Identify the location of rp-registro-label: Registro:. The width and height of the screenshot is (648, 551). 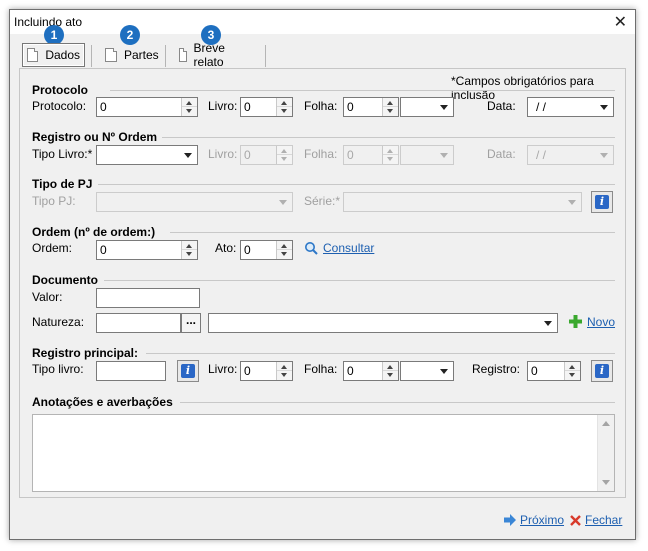
(496, 369).